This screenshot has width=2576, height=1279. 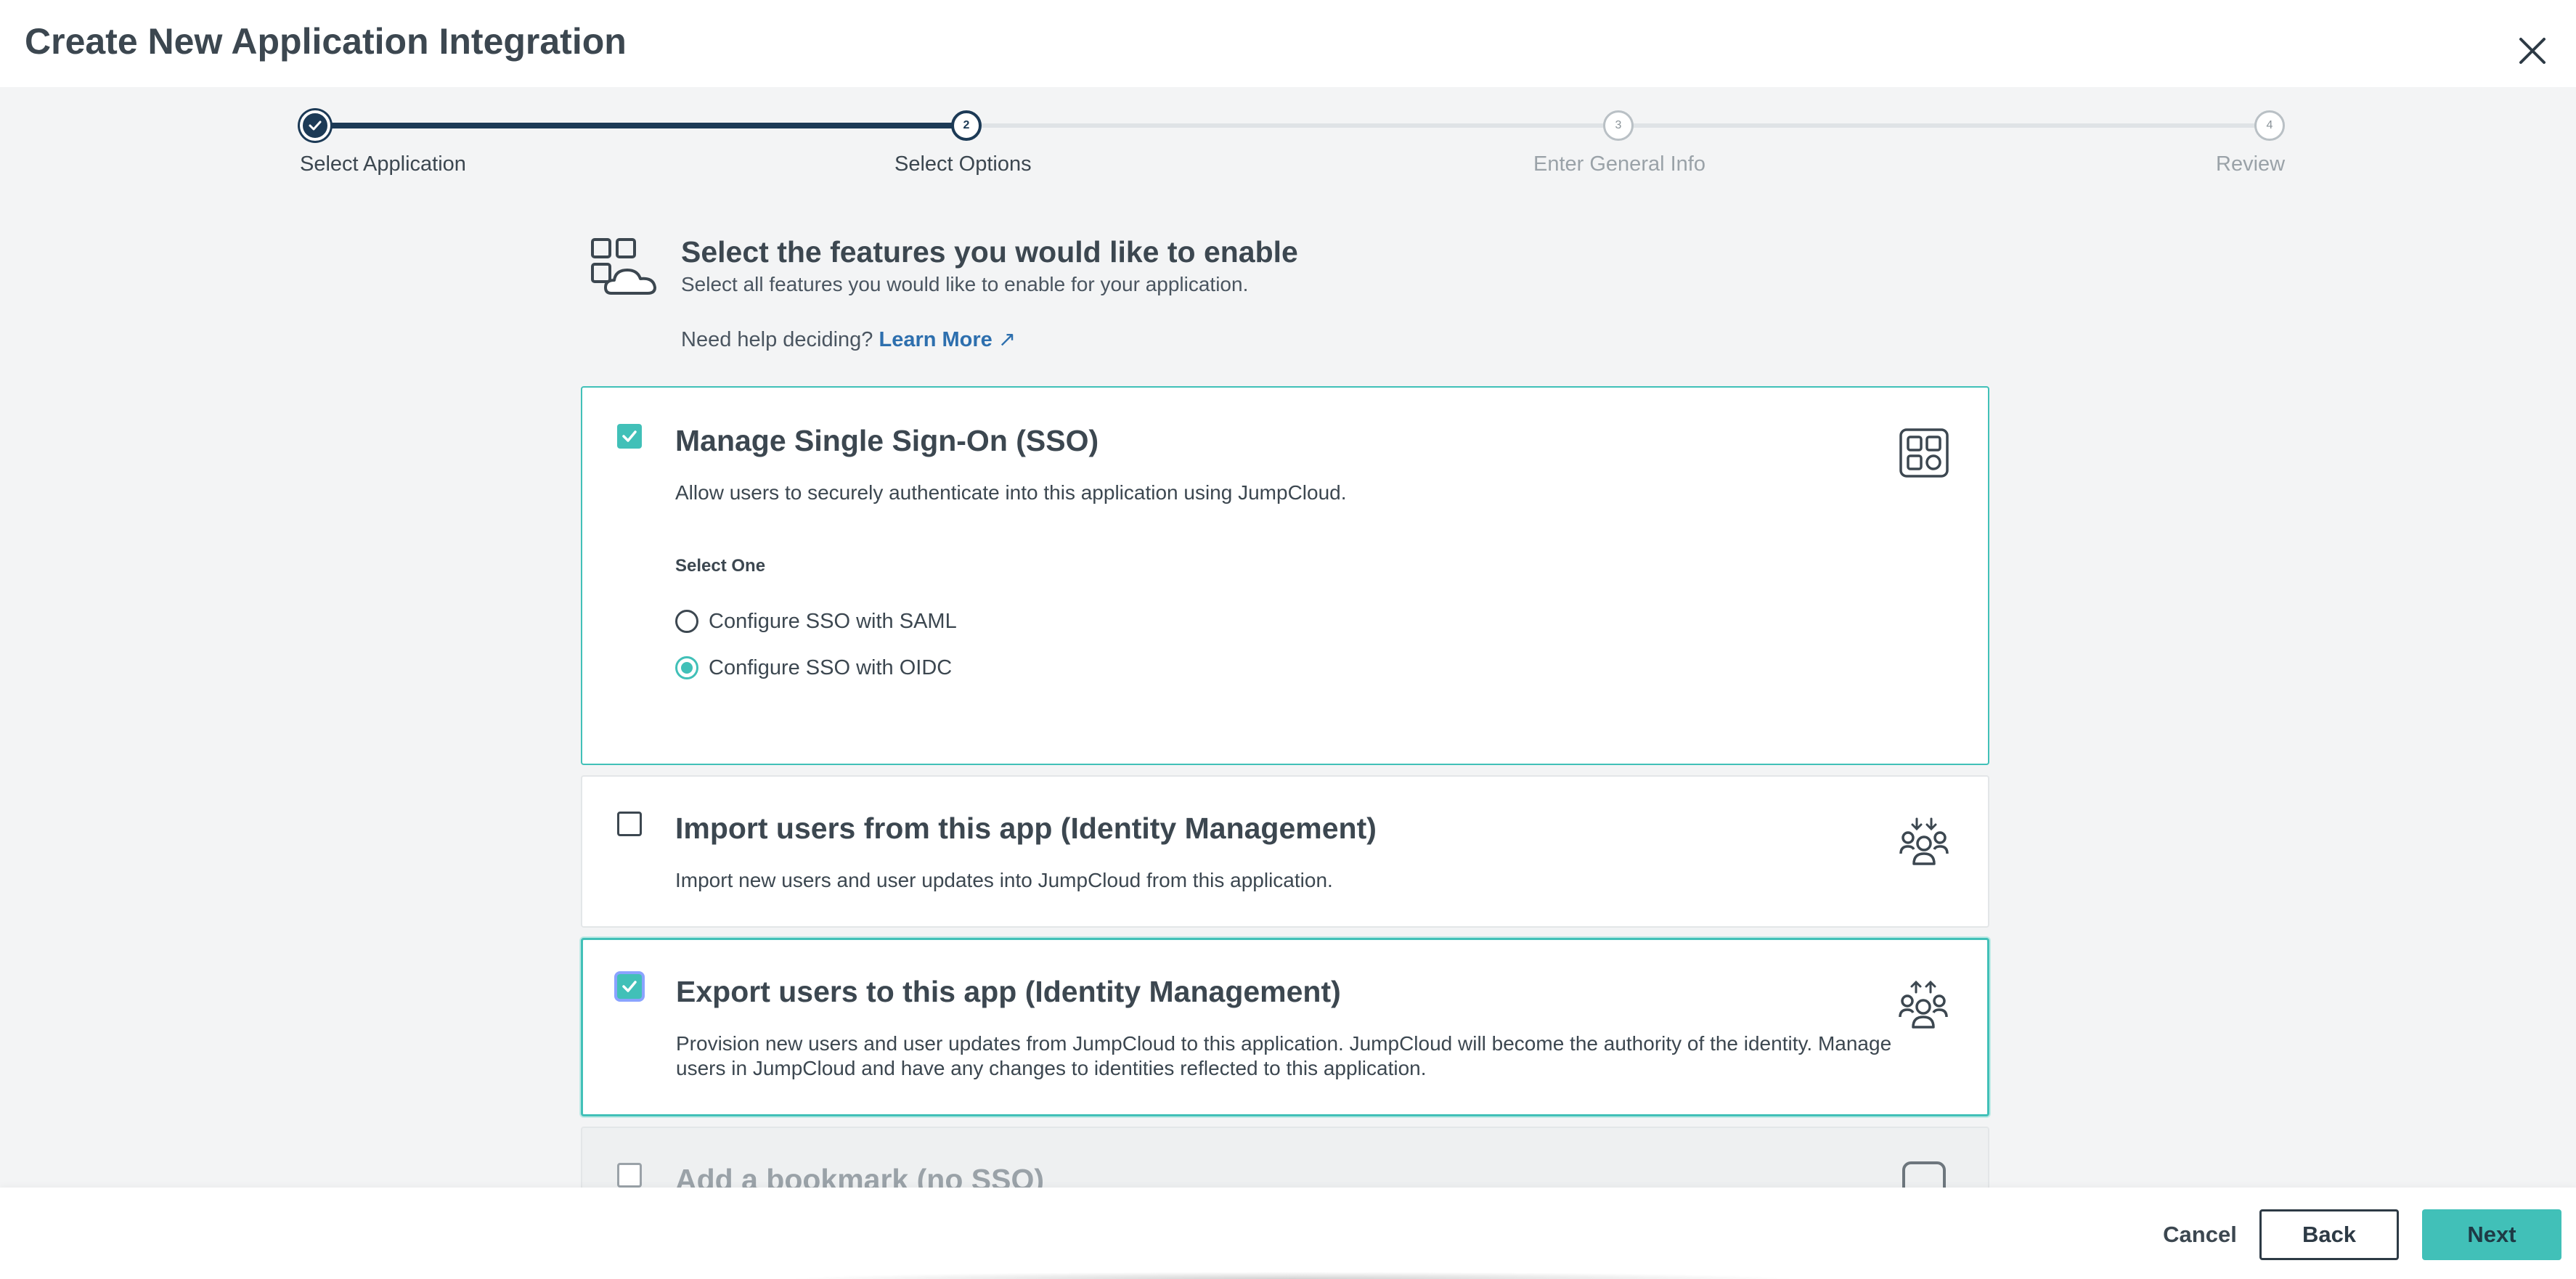 I want to click on footer-shadow, so click(x=1292, y=1275).